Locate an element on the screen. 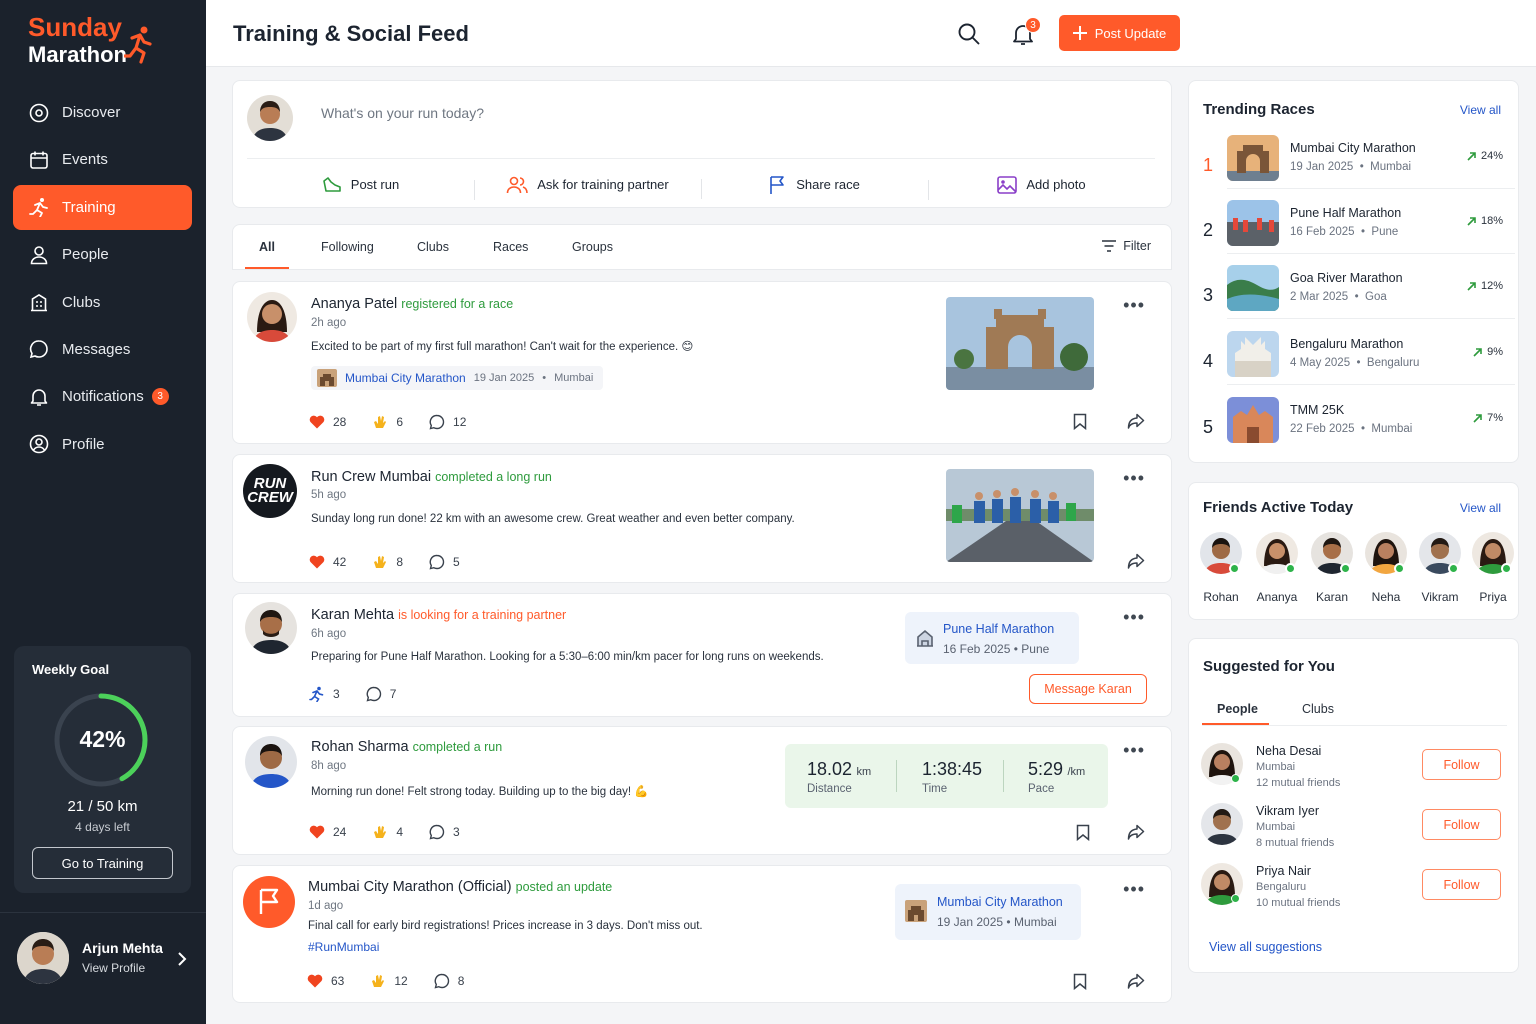 This screenshot has height=1024, width=1536. trend-percent: 18% is located at coordinates (1485, 221).